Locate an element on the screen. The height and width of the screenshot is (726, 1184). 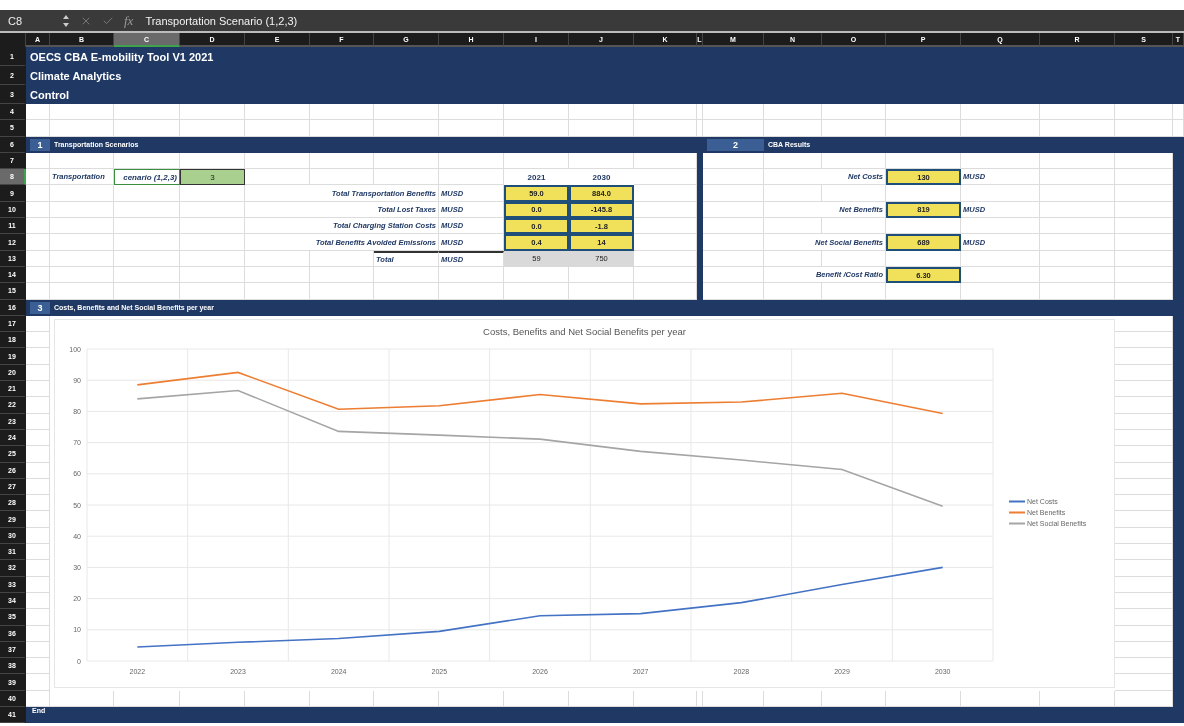
year-header: 2021 is located at coordinates (536, 177).